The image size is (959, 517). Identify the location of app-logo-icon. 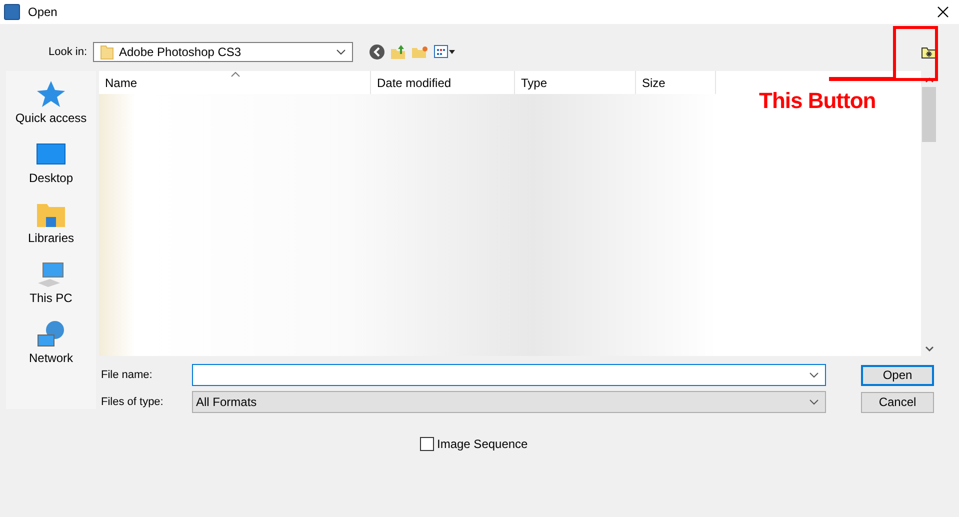
(12, 12).